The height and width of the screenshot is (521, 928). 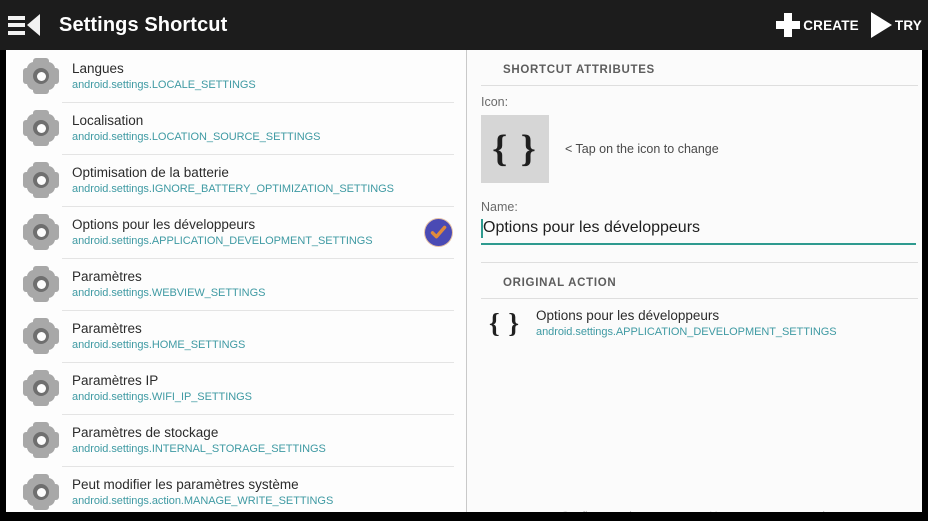 I want to click on try-button: TRY, so click(x=896, y=25).